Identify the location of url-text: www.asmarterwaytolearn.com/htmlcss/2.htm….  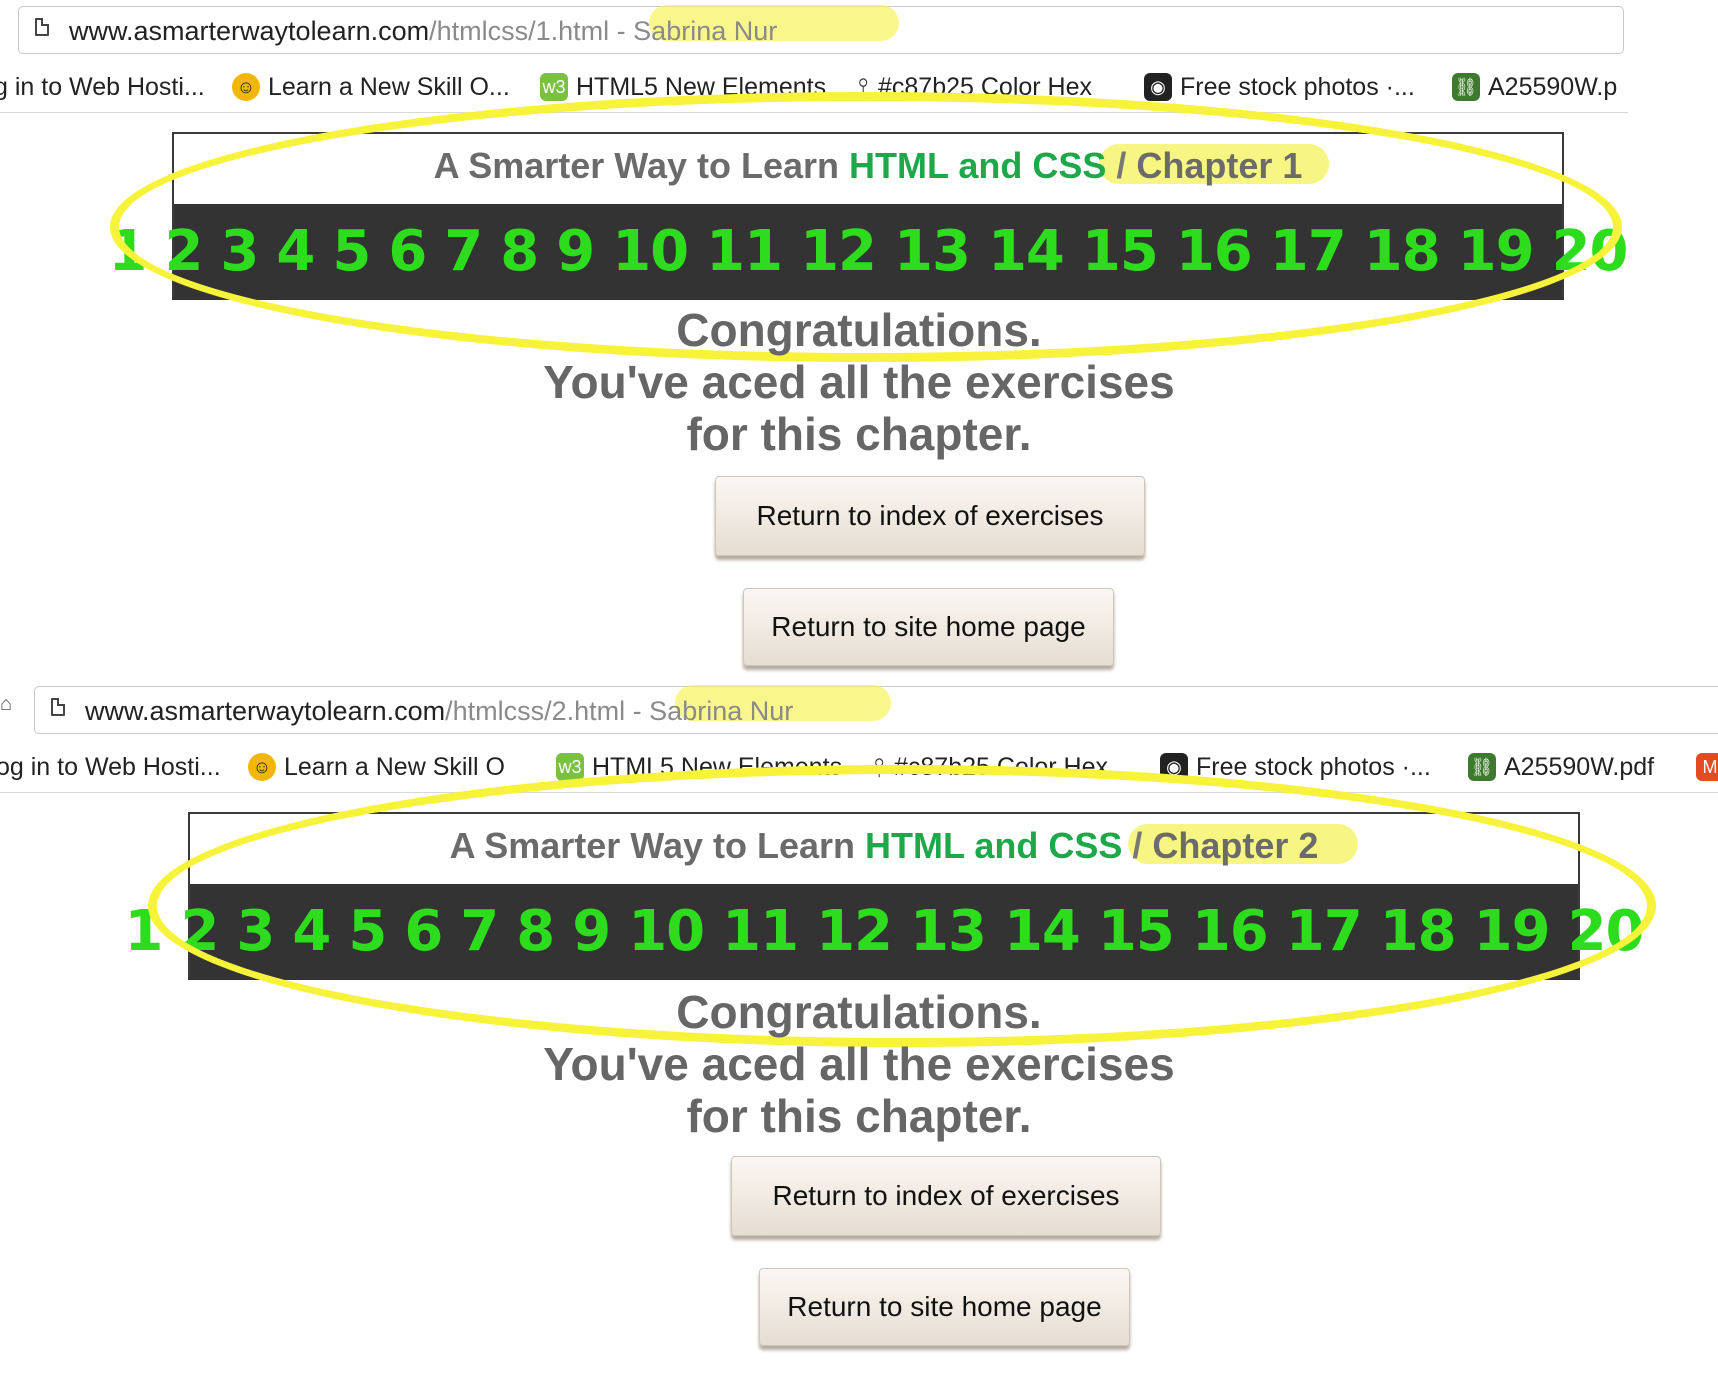
(439, 711).